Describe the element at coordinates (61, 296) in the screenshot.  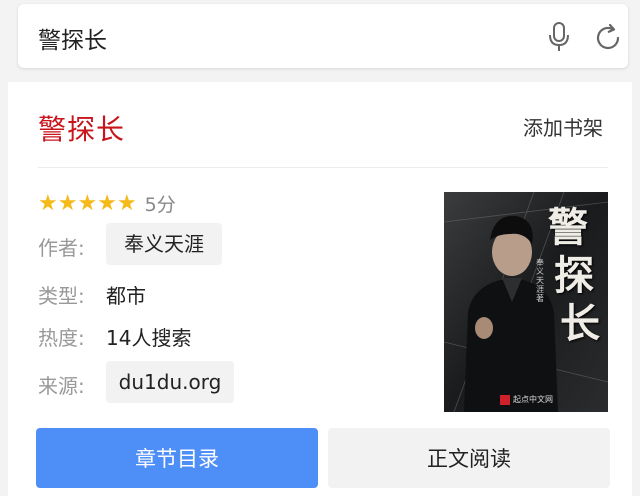
I see `type-label: 类型:` at that location.